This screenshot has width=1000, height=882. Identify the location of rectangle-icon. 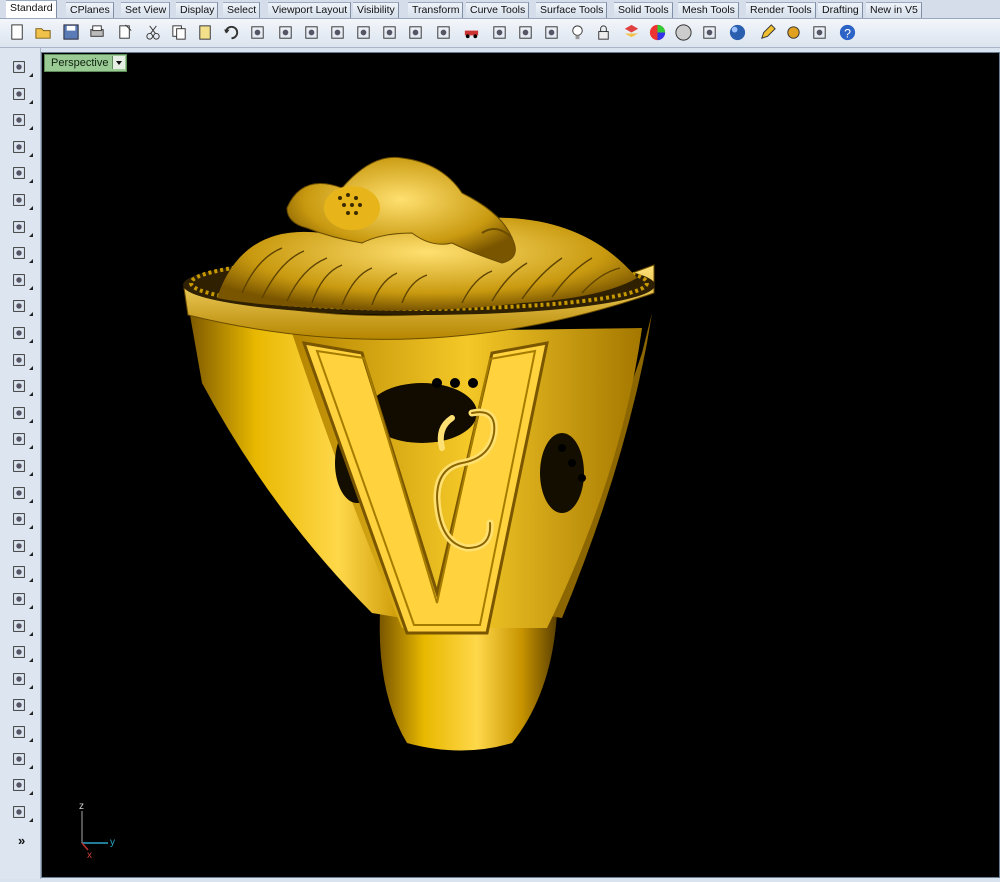
(20, 253).